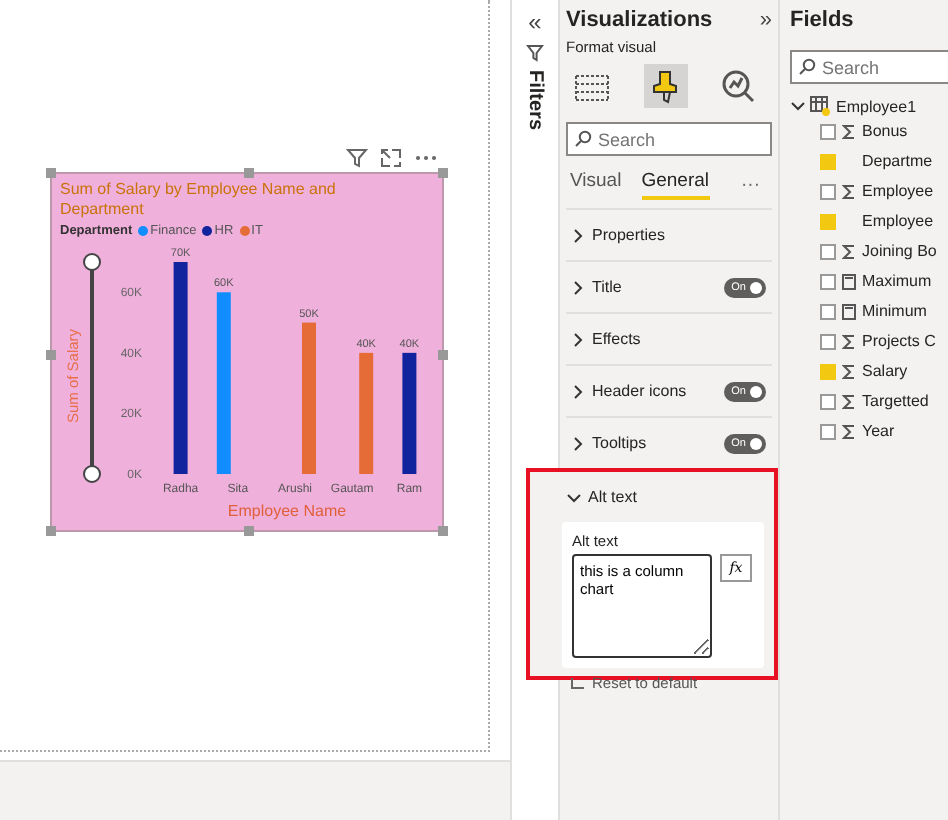 The width and height of the screenshot is (948, 820). Describe the element at coordinates (899, 341) in the screenshot. I see `field-name: Projects C` at that location.